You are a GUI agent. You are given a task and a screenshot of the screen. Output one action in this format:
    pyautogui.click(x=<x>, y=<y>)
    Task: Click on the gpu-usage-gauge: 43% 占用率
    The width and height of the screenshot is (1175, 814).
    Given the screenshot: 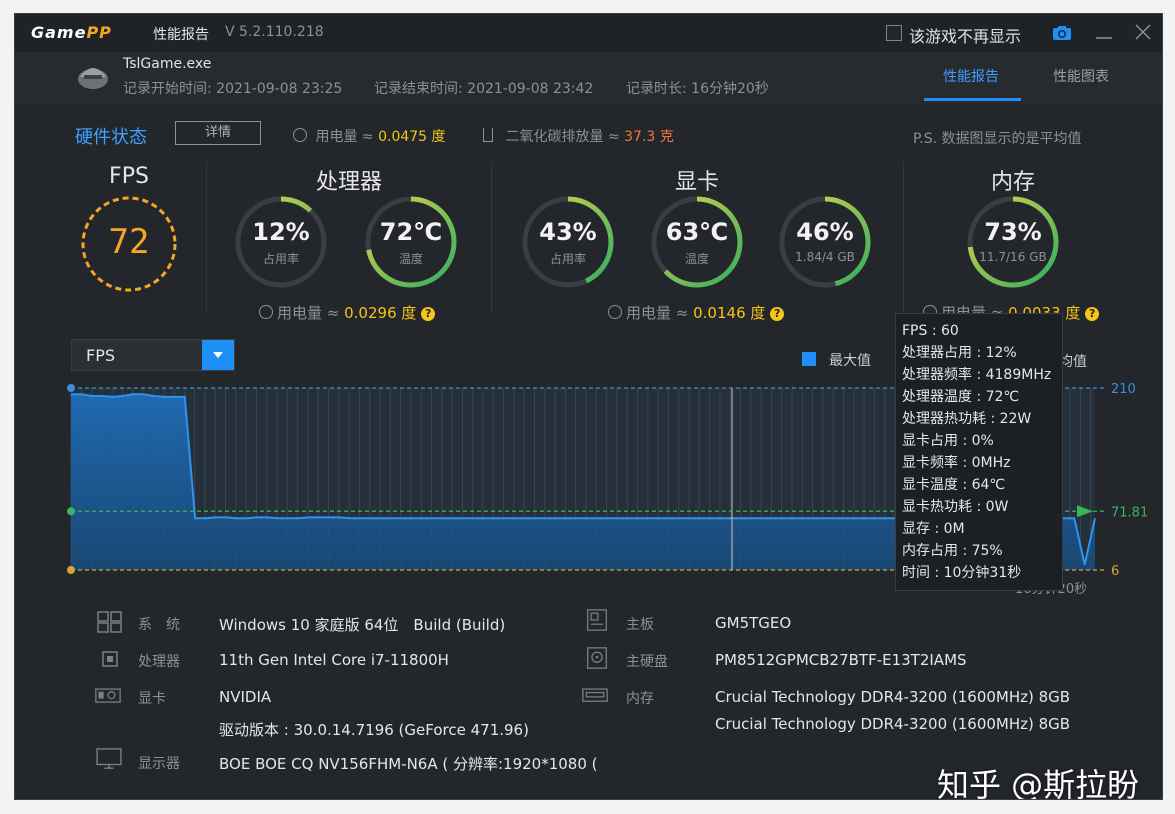 What is the action you would take?
    pyautogui.click(x=568, y=242)
    